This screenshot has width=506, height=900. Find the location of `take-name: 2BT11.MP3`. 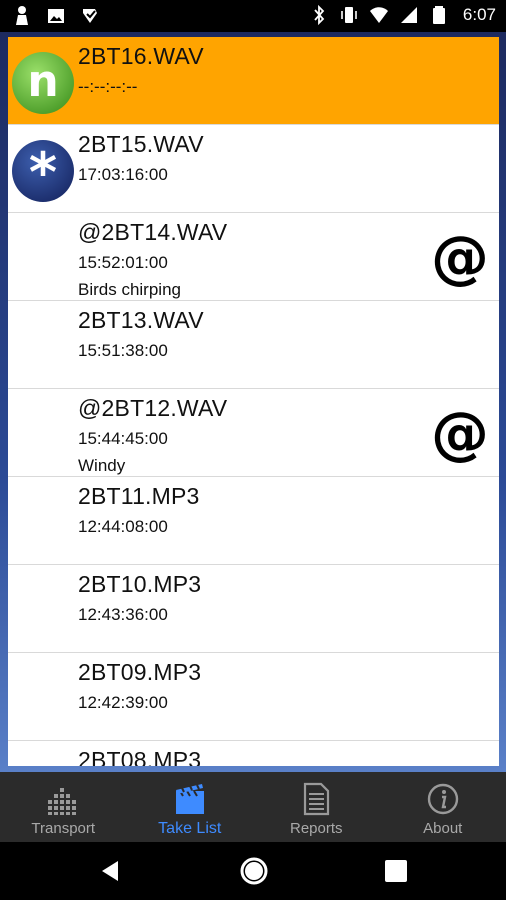

take-name: 2BT11.MP3 is located at coordinates (139, 496).